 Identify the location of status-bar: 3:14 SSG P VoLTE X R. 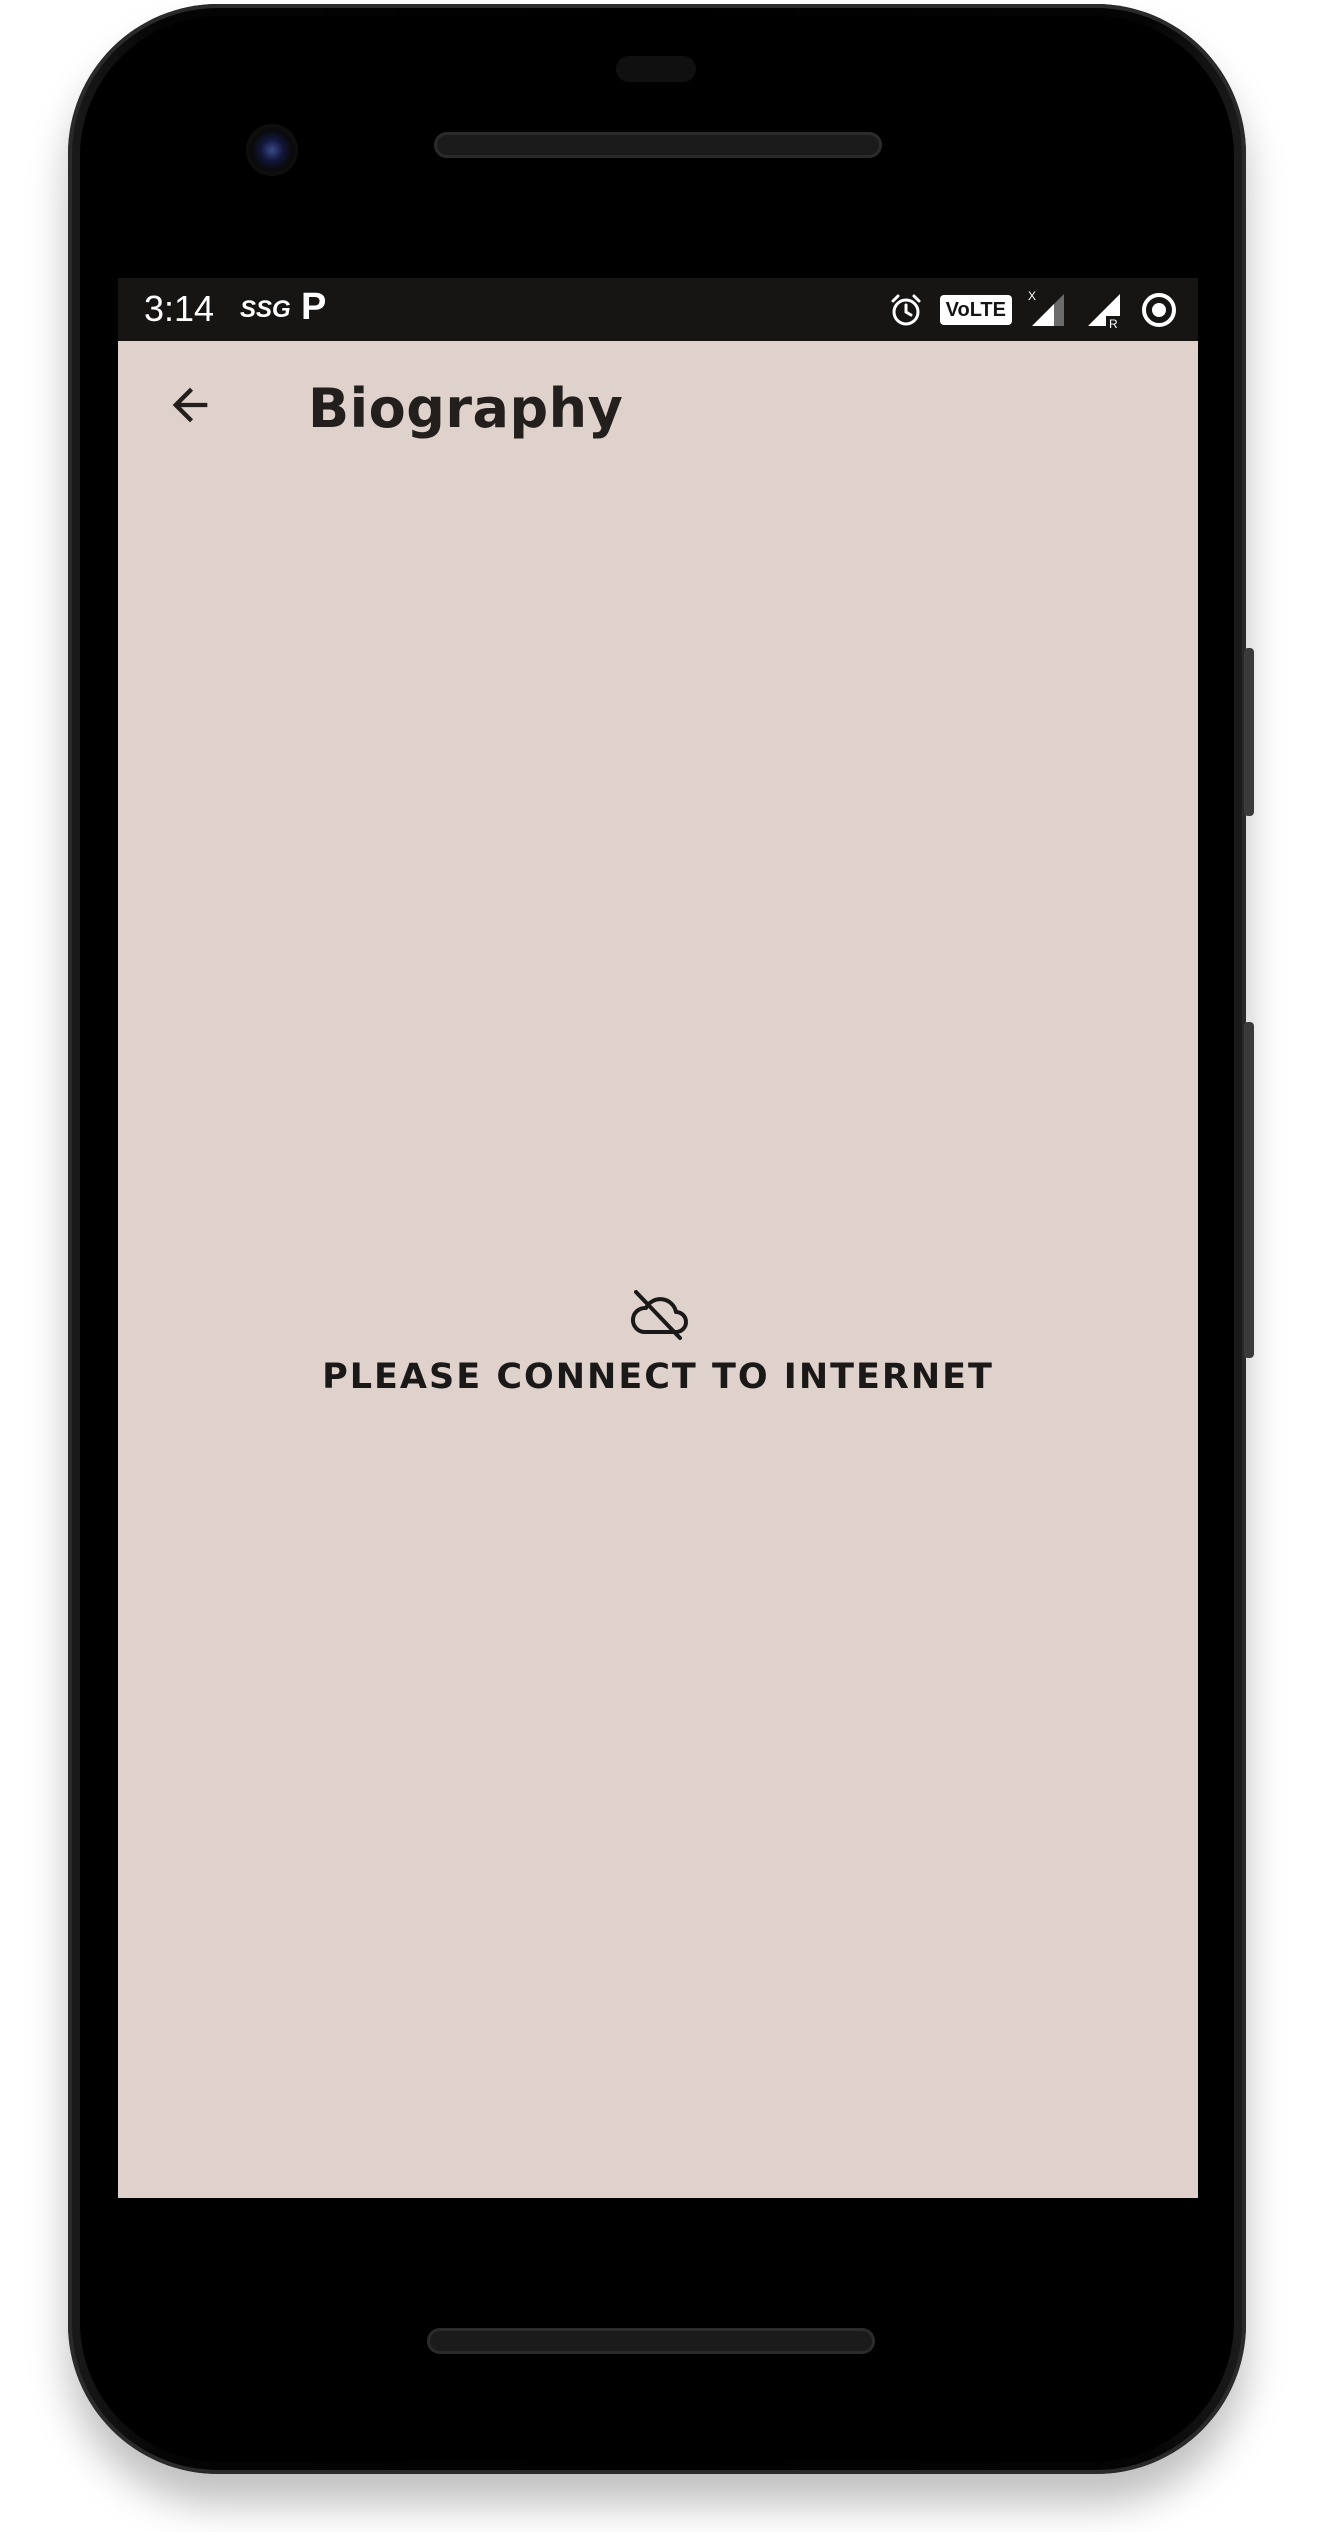
(658, 309).